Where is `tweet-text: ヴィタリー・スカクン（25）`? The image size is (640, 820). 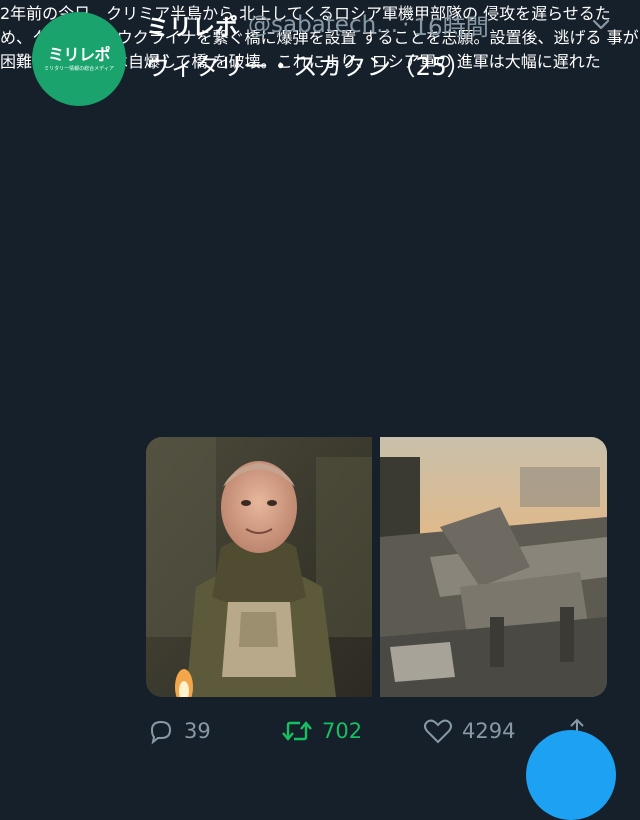 tweet-text: ヴィタリー・スカクン（25） is located at coordinates (381, 67).